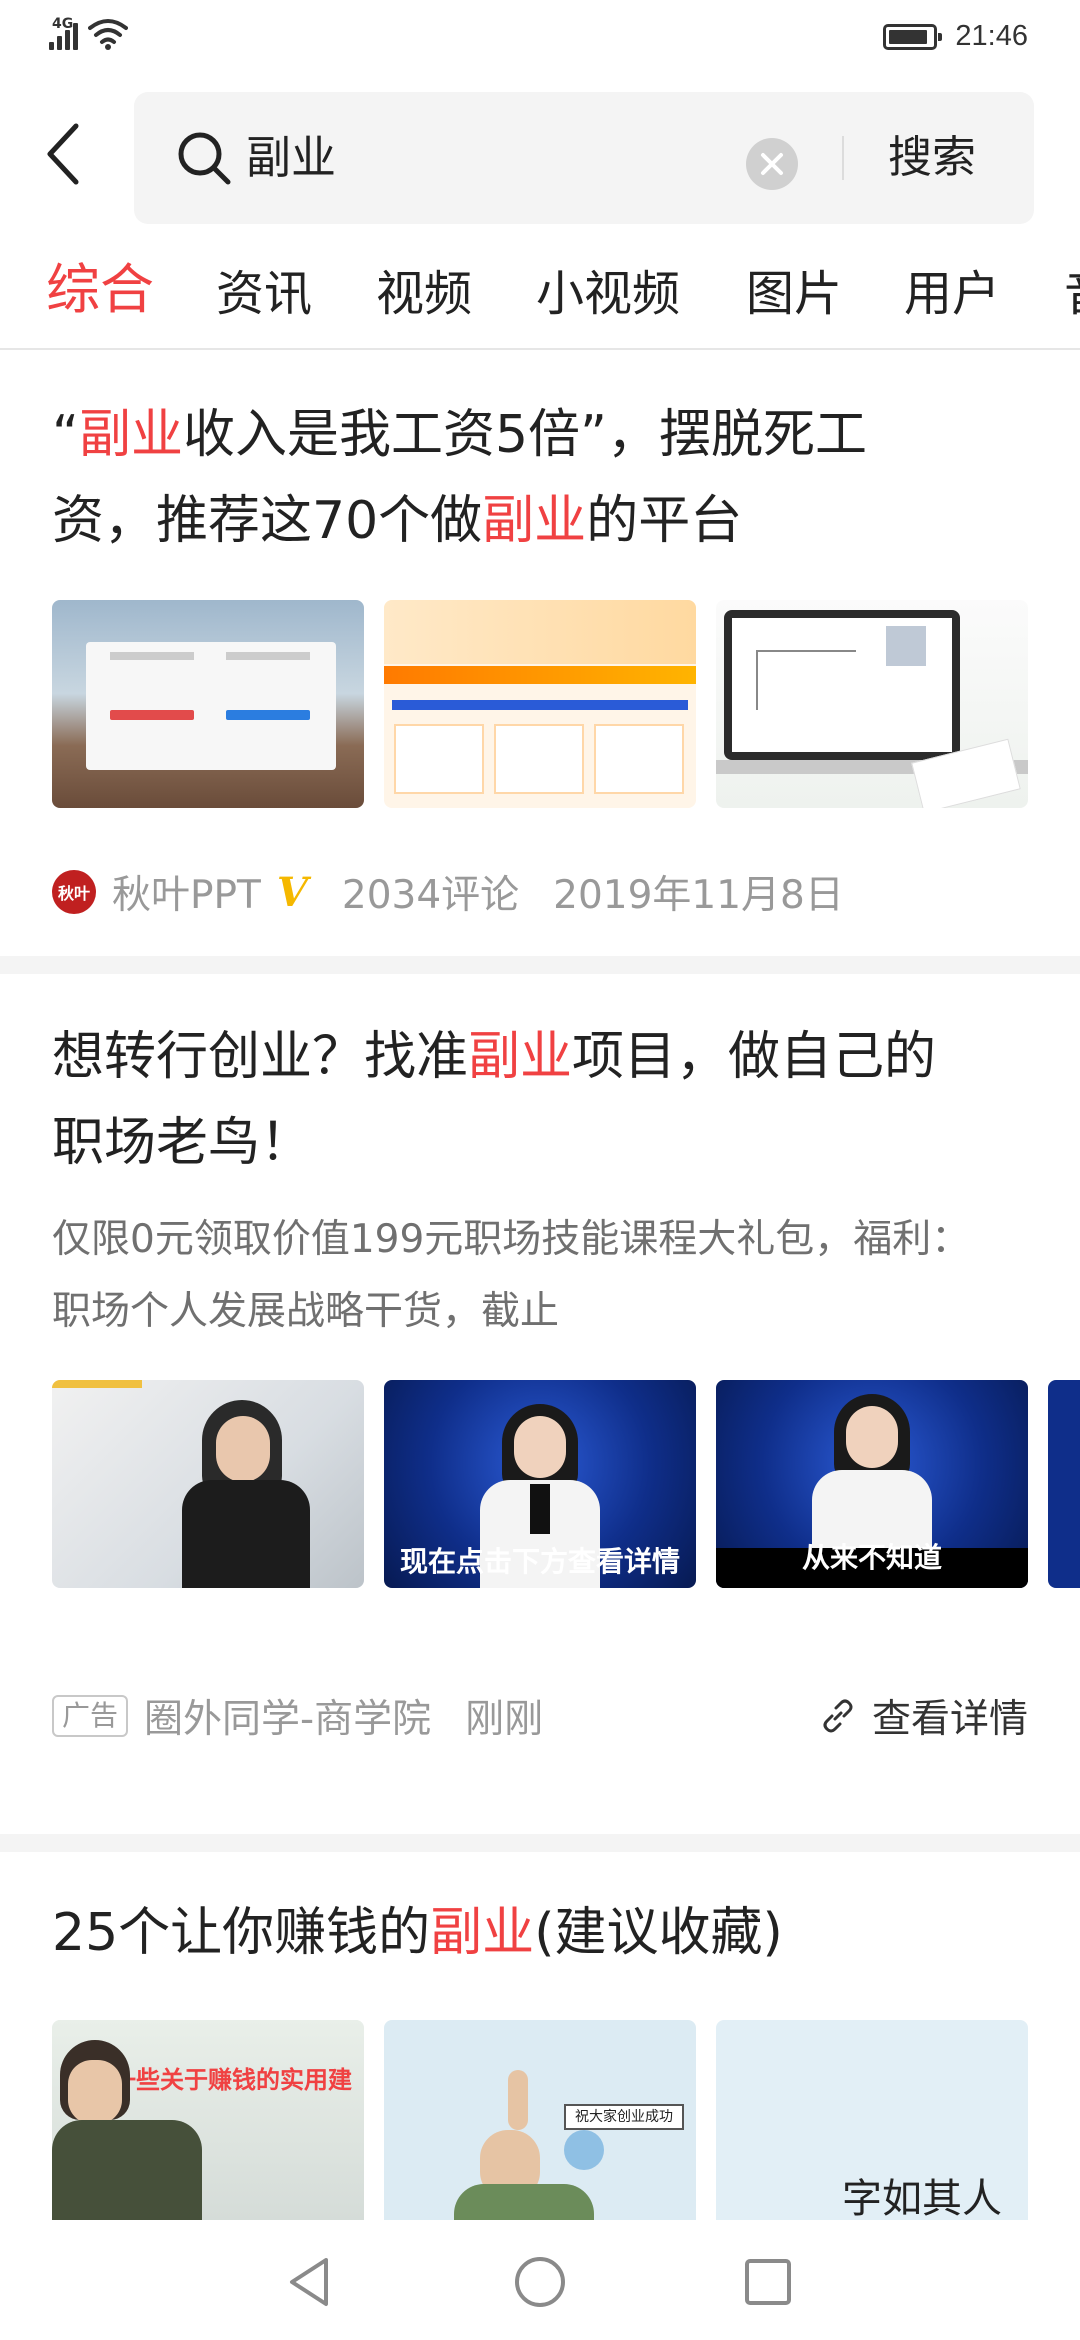  Describe the element at coordinates (913, 36) in the screenshot. I see `battery-icon` at that location.